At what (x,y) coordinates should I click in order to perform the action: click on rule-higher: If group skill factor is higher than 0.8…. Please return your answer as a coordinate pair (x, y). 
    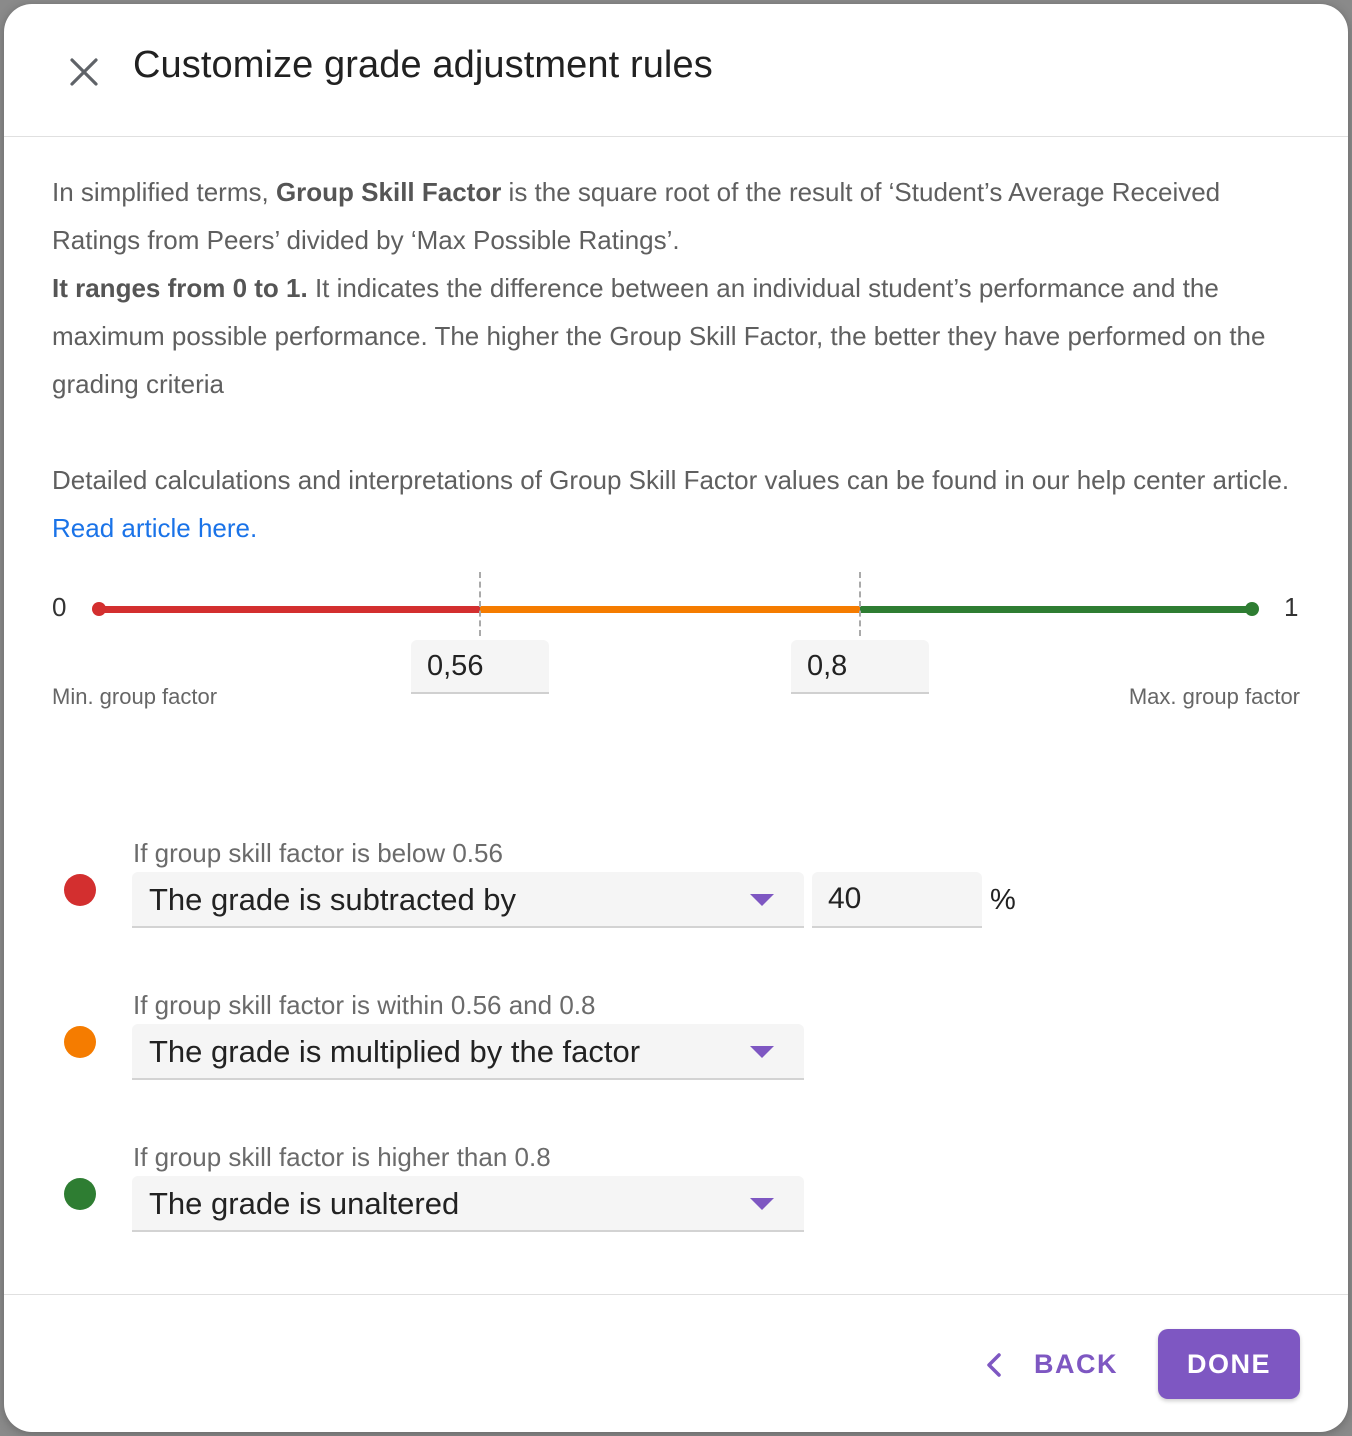
    Looking at the image, I should click on (676, 1197).